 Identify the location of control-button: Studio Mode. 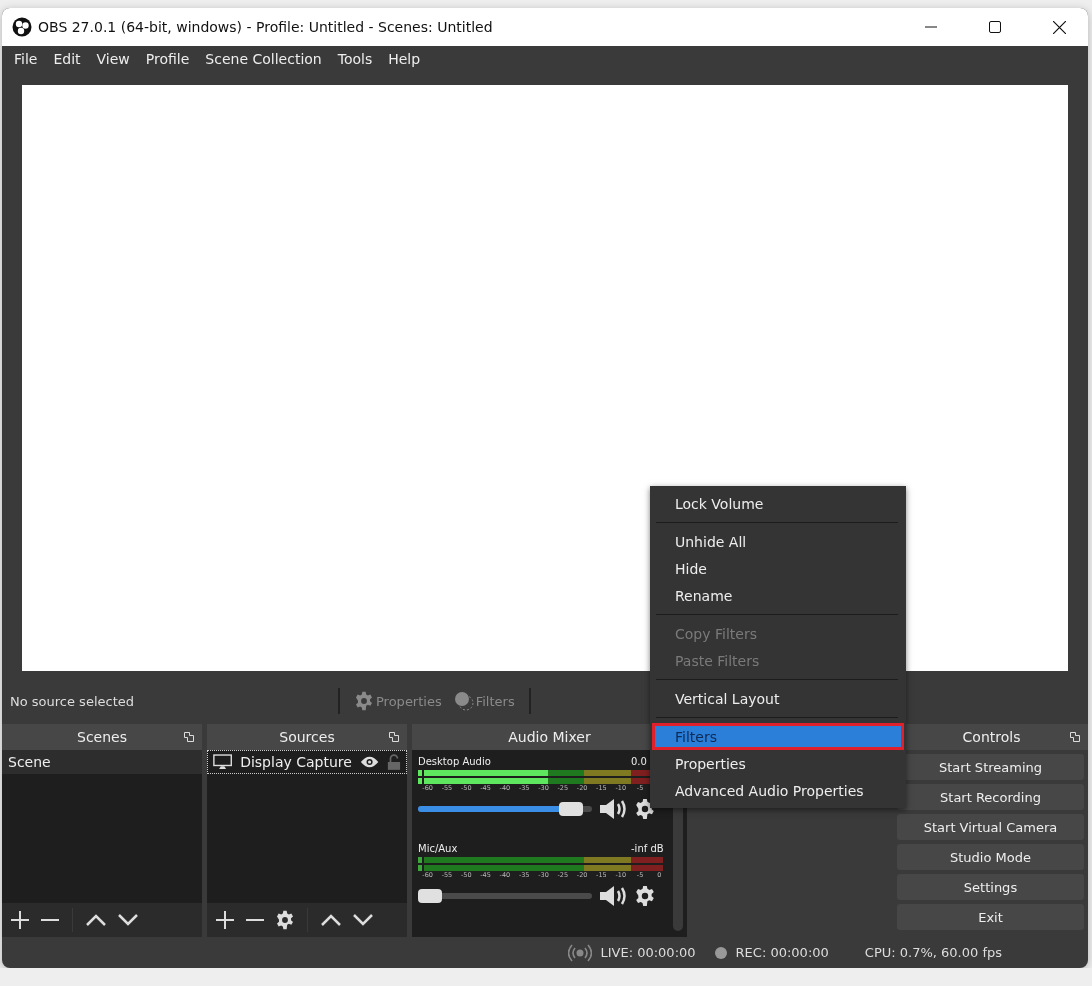
(990, 857).